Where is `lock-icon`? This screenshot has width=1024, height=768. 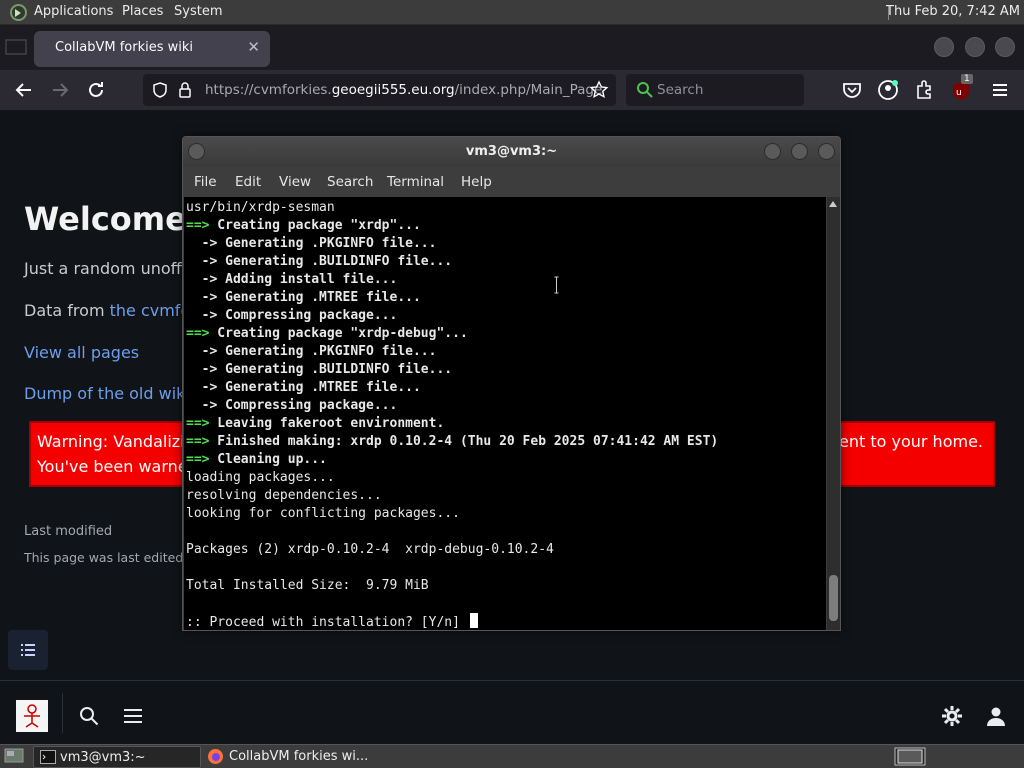 lock-icon is located at coordinates (185, 90).